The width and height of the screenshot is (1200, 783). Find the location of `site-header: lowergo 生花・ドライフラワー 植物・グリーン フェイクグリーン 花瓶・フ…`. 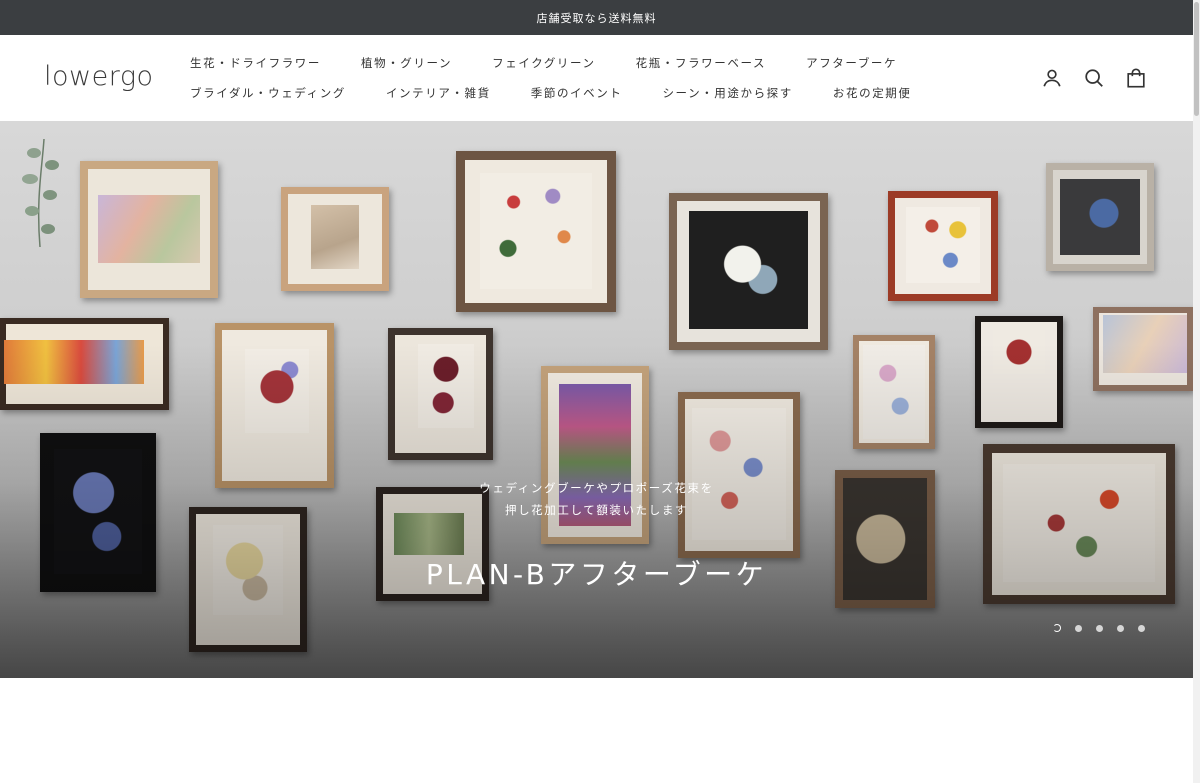

site-header: lowergo 生花・ドライフラワー 植物・グリーン フェイクグリーン 花瓶・フ… is located at coordinates (596, 78).